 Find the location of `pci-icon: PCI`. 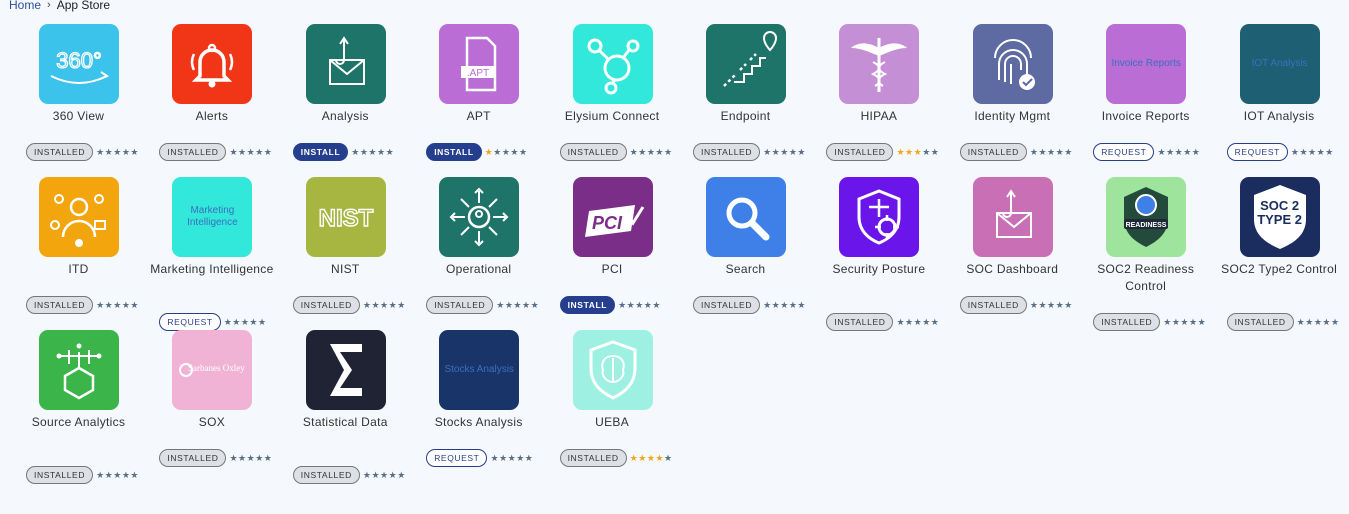

pci-icon: PCI is located at coordinates (612, 217).